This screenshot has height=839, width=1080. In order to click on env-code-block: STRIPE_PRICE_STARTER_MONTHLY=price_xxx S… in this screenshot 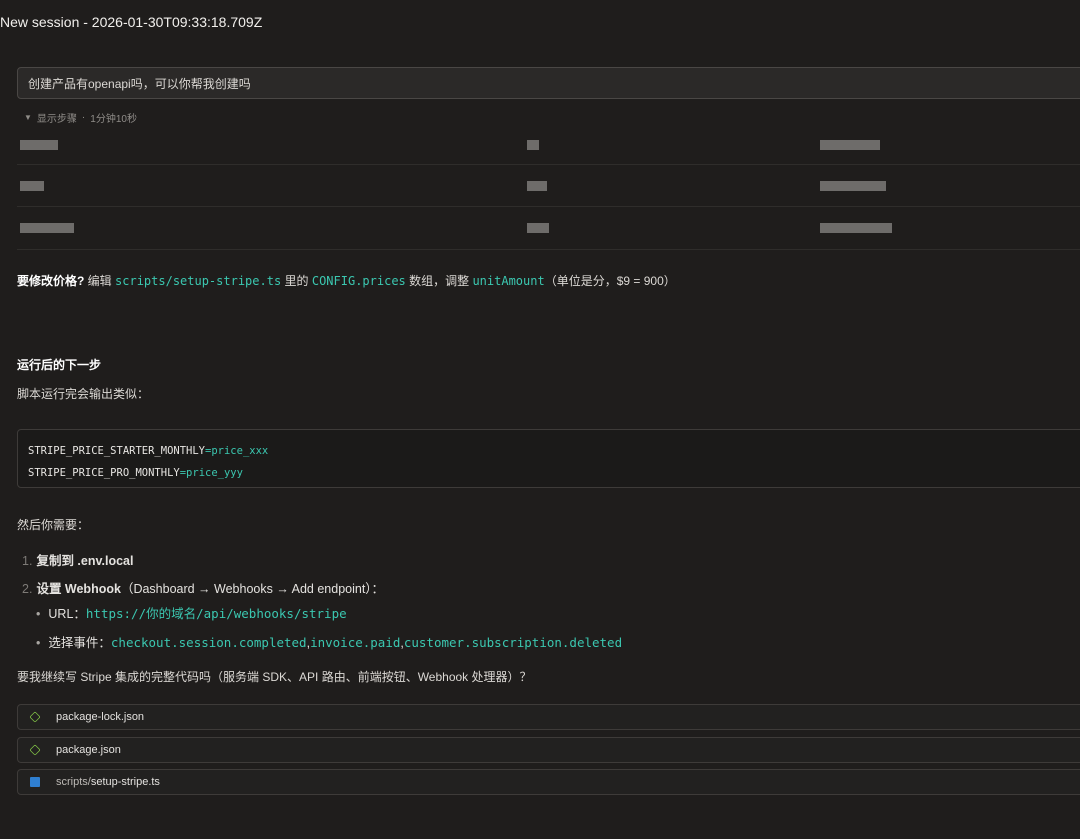, I will do `click(548, 458)`.